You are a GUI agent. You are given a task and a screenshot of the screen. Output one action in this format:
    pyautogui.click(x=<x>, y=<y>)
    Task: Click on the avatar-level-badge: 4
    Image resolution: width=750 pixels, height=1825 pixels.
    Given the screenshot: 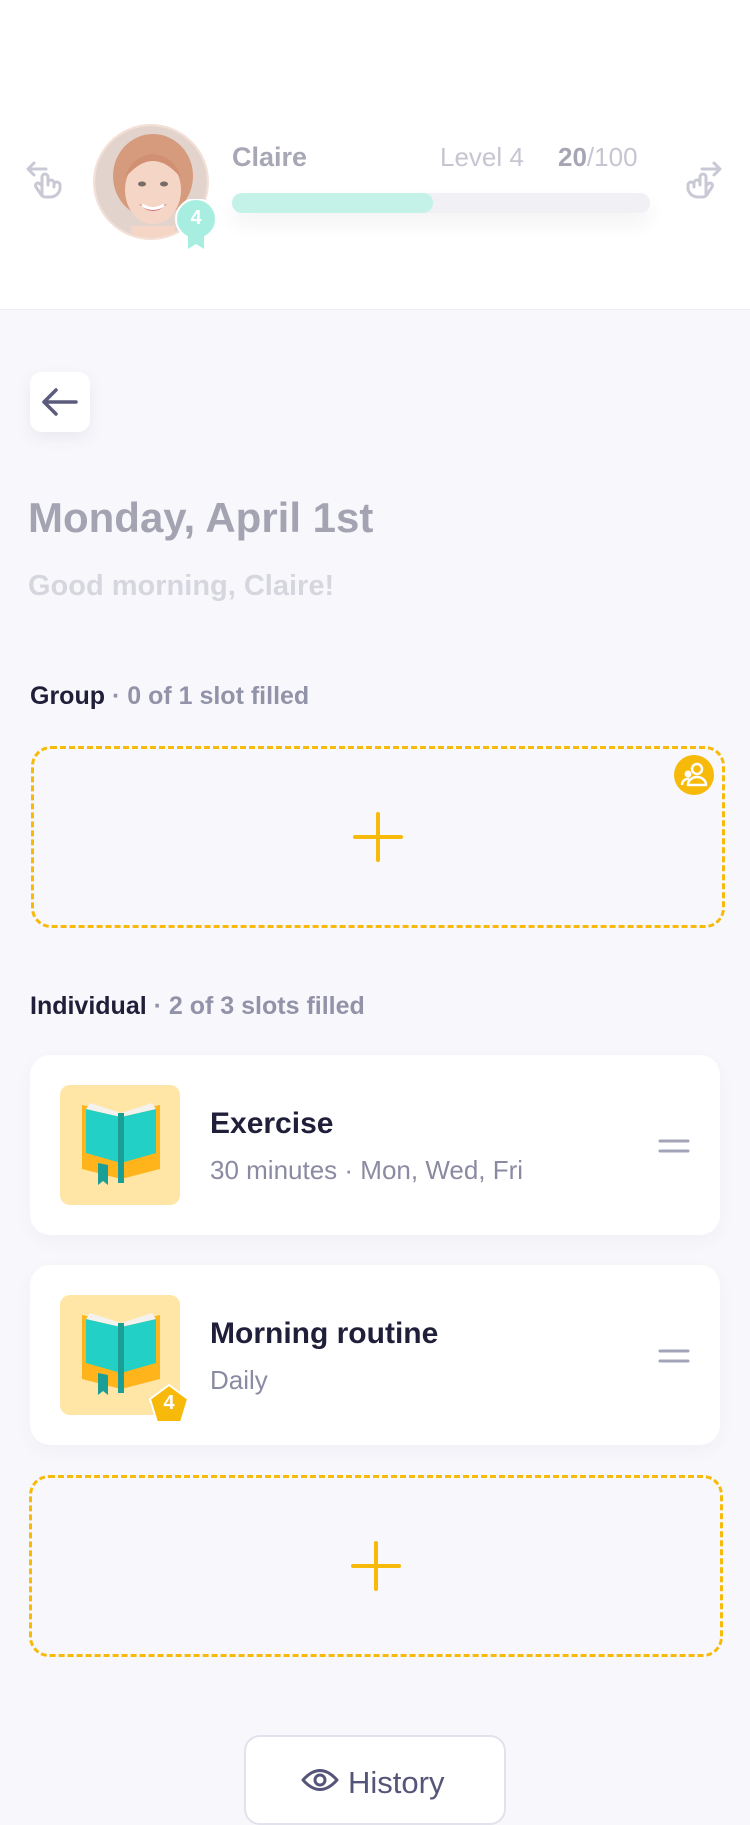 What is the action you would take?
    pyautogui.click(x=196, y=224)
    